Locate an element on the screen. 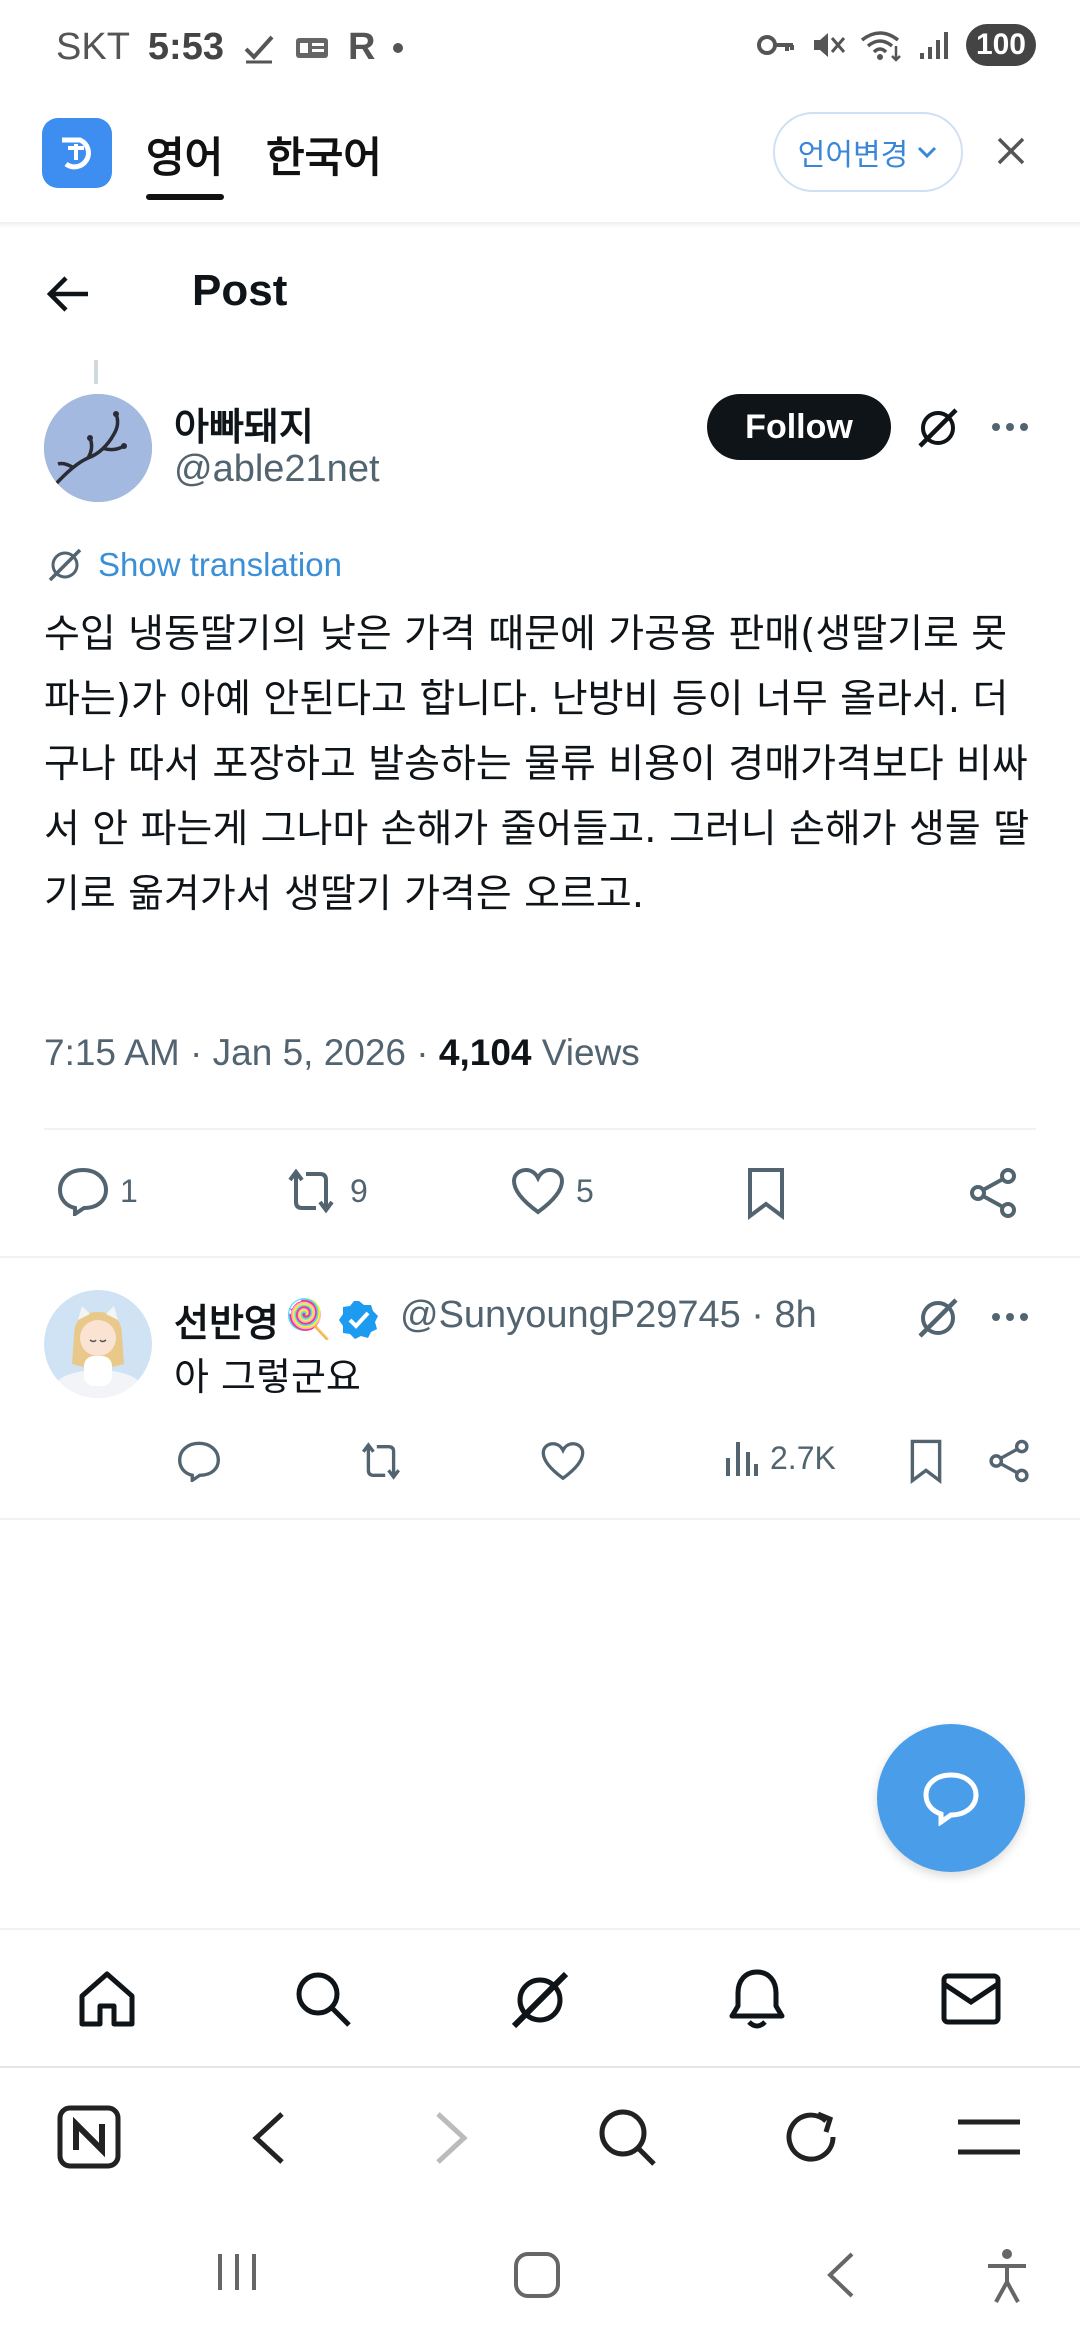 This screenshot has height=2340, width=1080. more-options-icon is located at coordinates (1010, 427).